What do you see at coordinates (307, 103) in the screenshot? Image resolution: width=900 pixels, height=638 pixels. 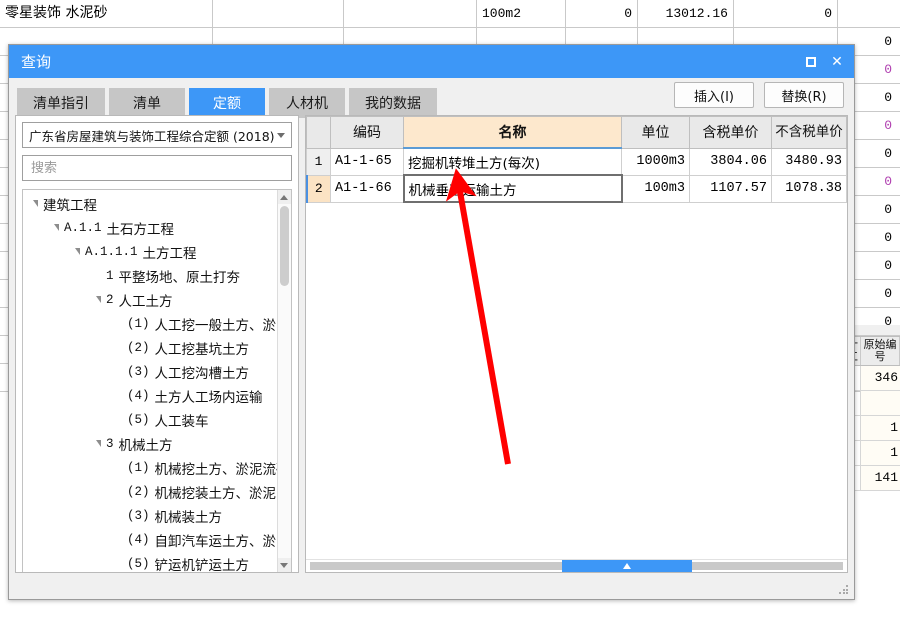 I see `tab-3: 人材机` at bounding box center [307, 103].